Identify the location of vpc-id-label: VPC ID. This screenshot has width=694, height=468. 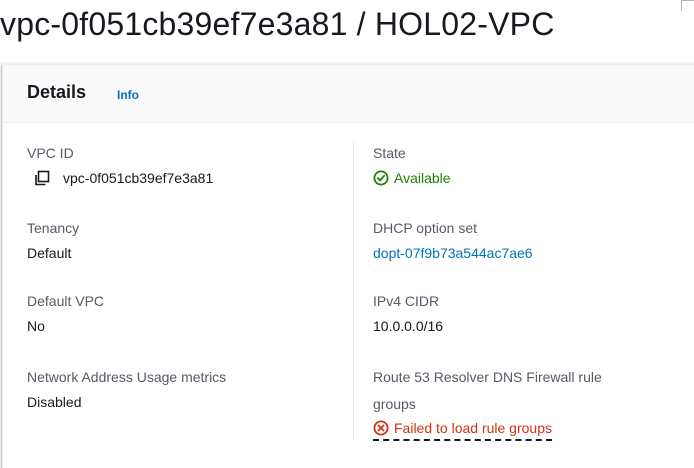
(50, 153).